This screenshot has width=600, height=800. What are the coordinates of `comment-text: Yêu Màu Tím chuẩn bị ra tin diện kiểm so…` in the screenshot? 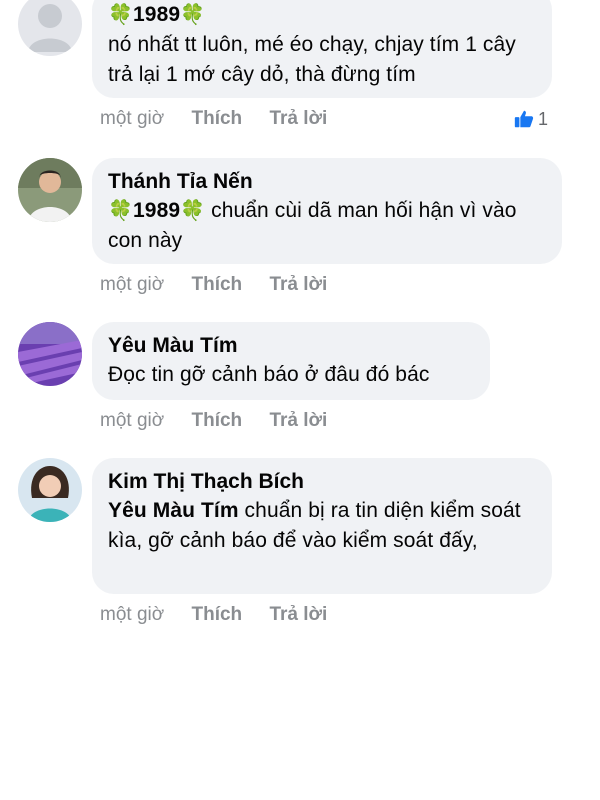 It's located at (314, 525).